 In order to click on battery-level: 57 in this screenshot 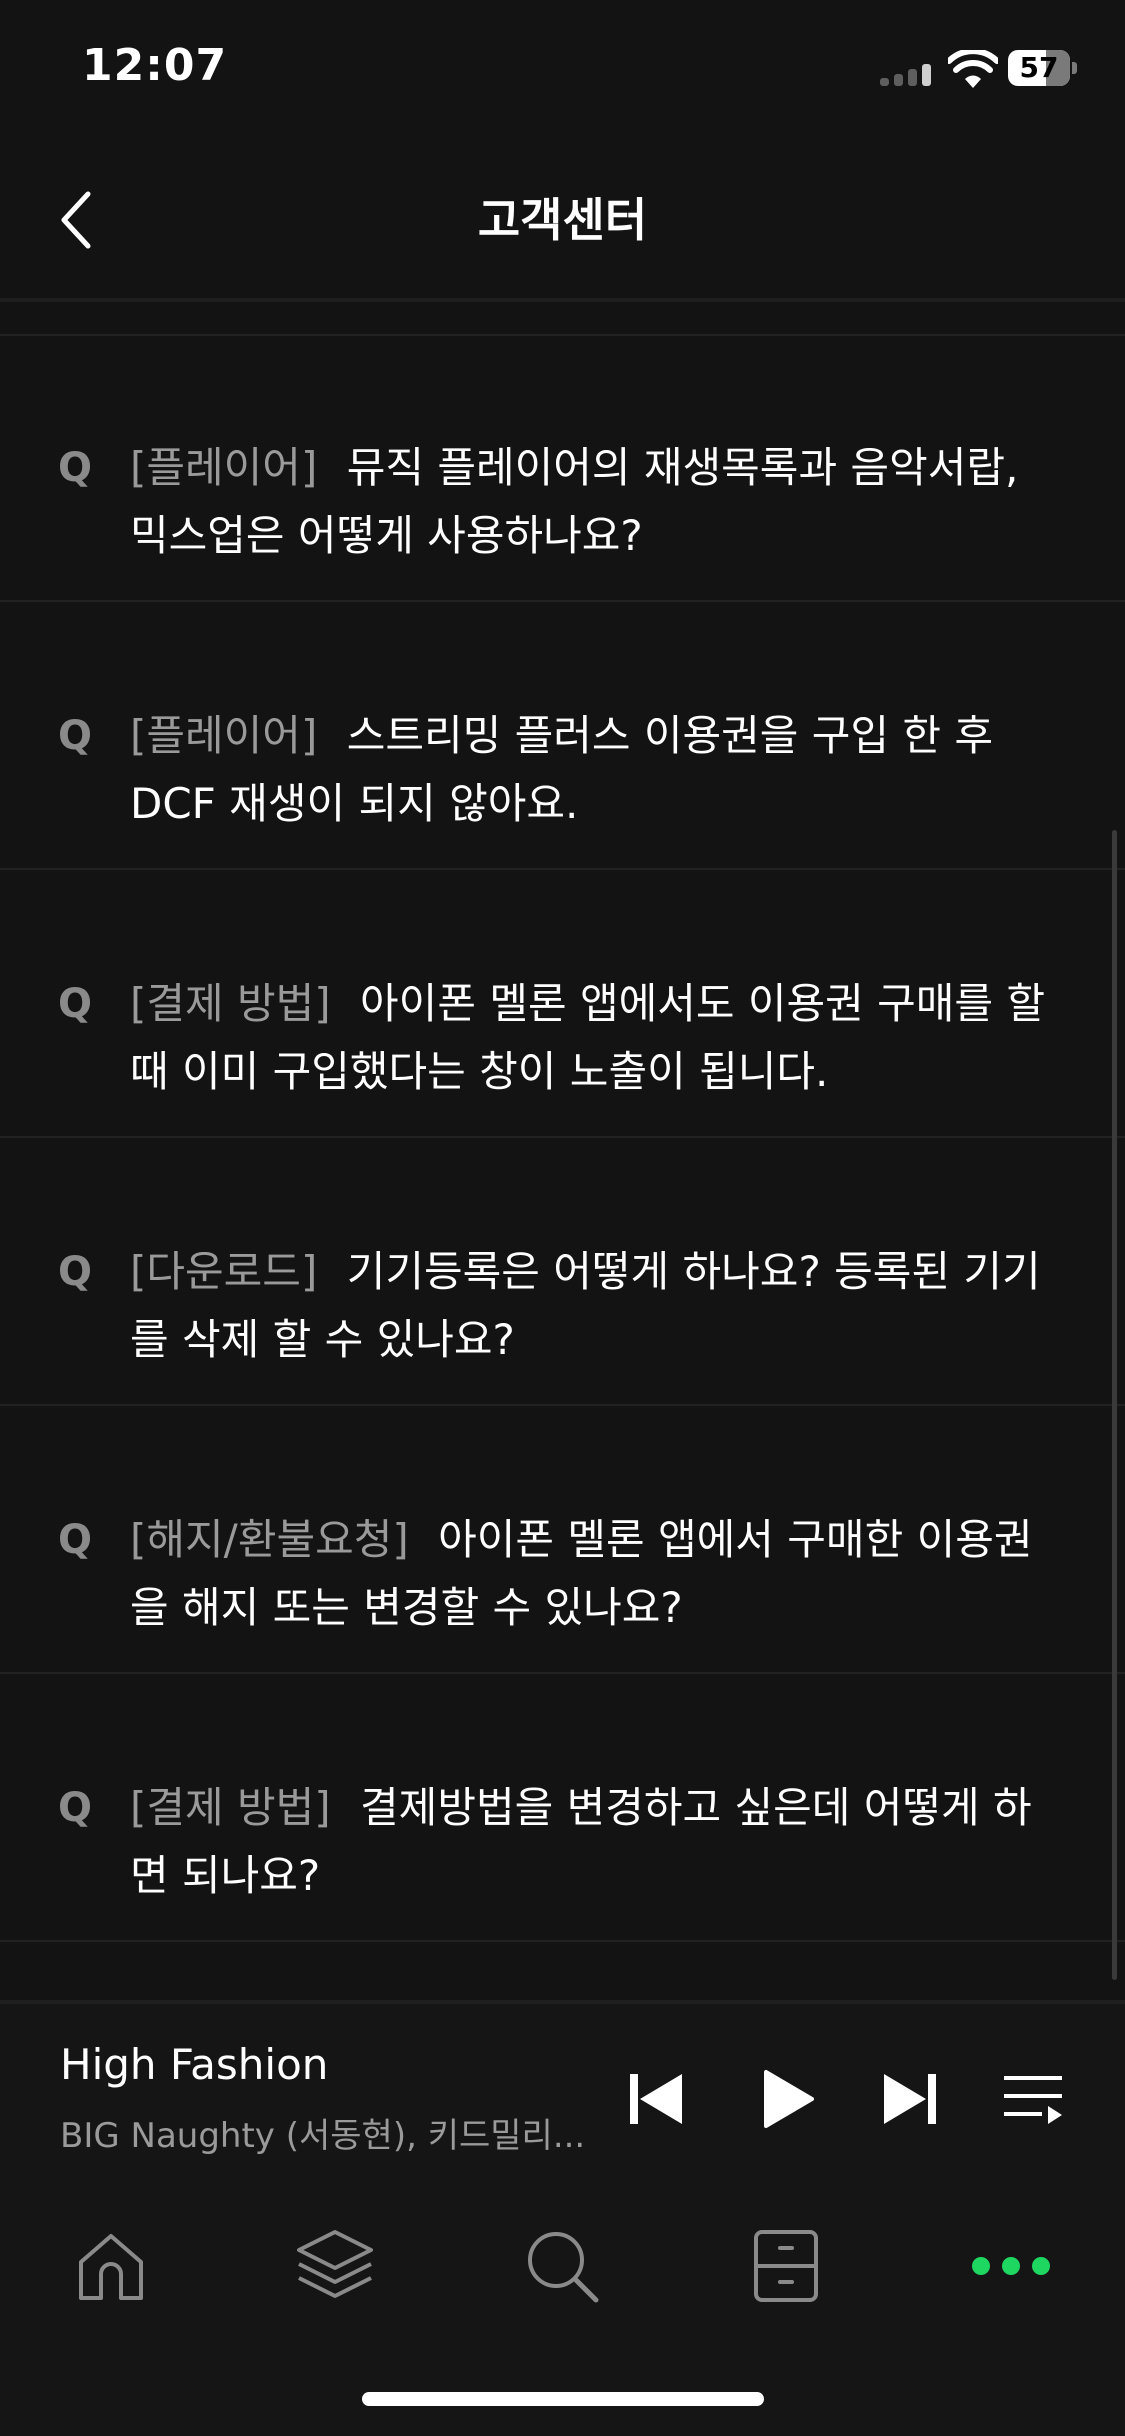, I will do `click(1039, 67)`.